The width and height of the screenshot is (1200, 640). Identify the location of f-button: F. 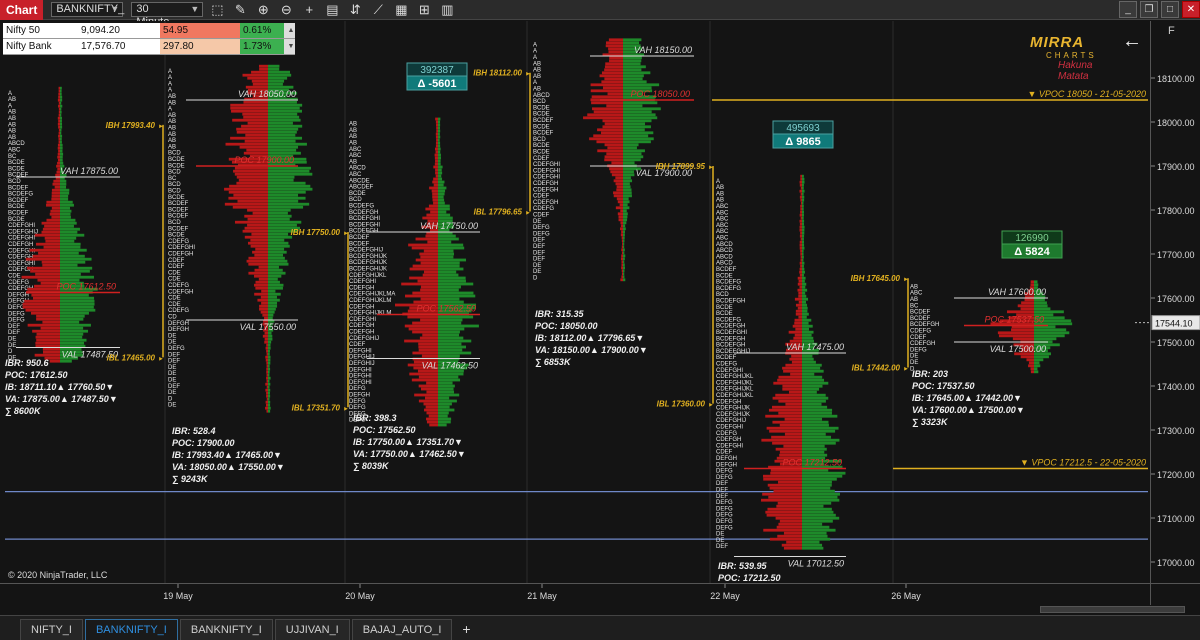
(1171, 31).